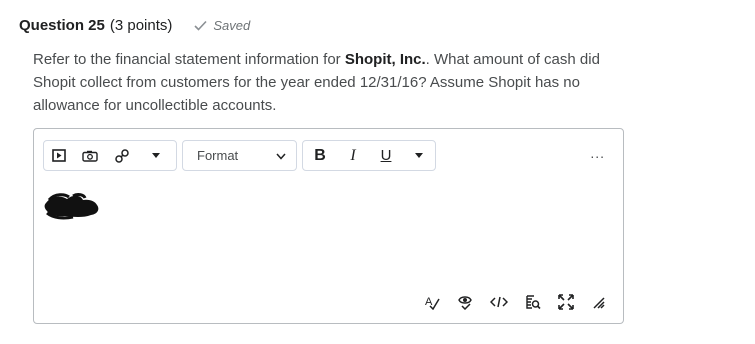  I want to click on text-style-group: B I U, so click(369, 155).